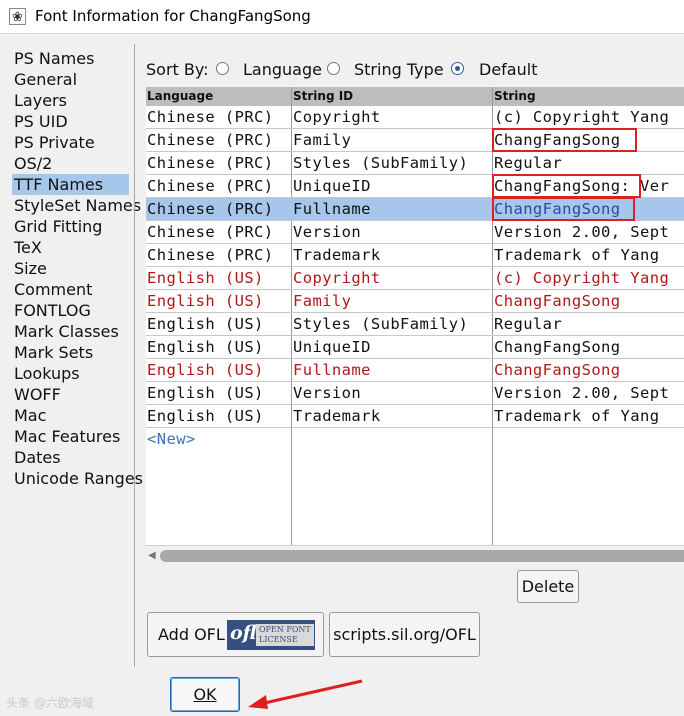 This screenshot has height=716, width=684. Describe the element at coordinates (589, 186) in the screenshot. I see `string-cell: ChangFangSong: Ver` at that location.